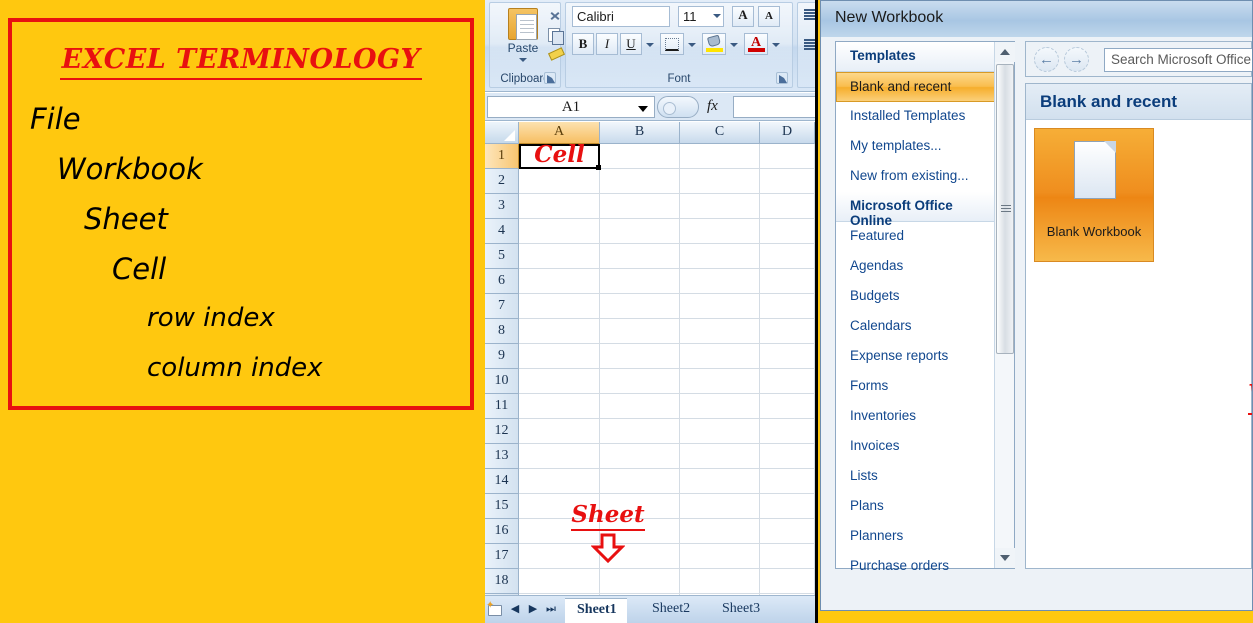 The height and width of the screenshot is (623, 1253). What do you see at coordinates (502, 306) in the screenshot?
I see `row-header-7: 7` at bounding box center [502, 306].